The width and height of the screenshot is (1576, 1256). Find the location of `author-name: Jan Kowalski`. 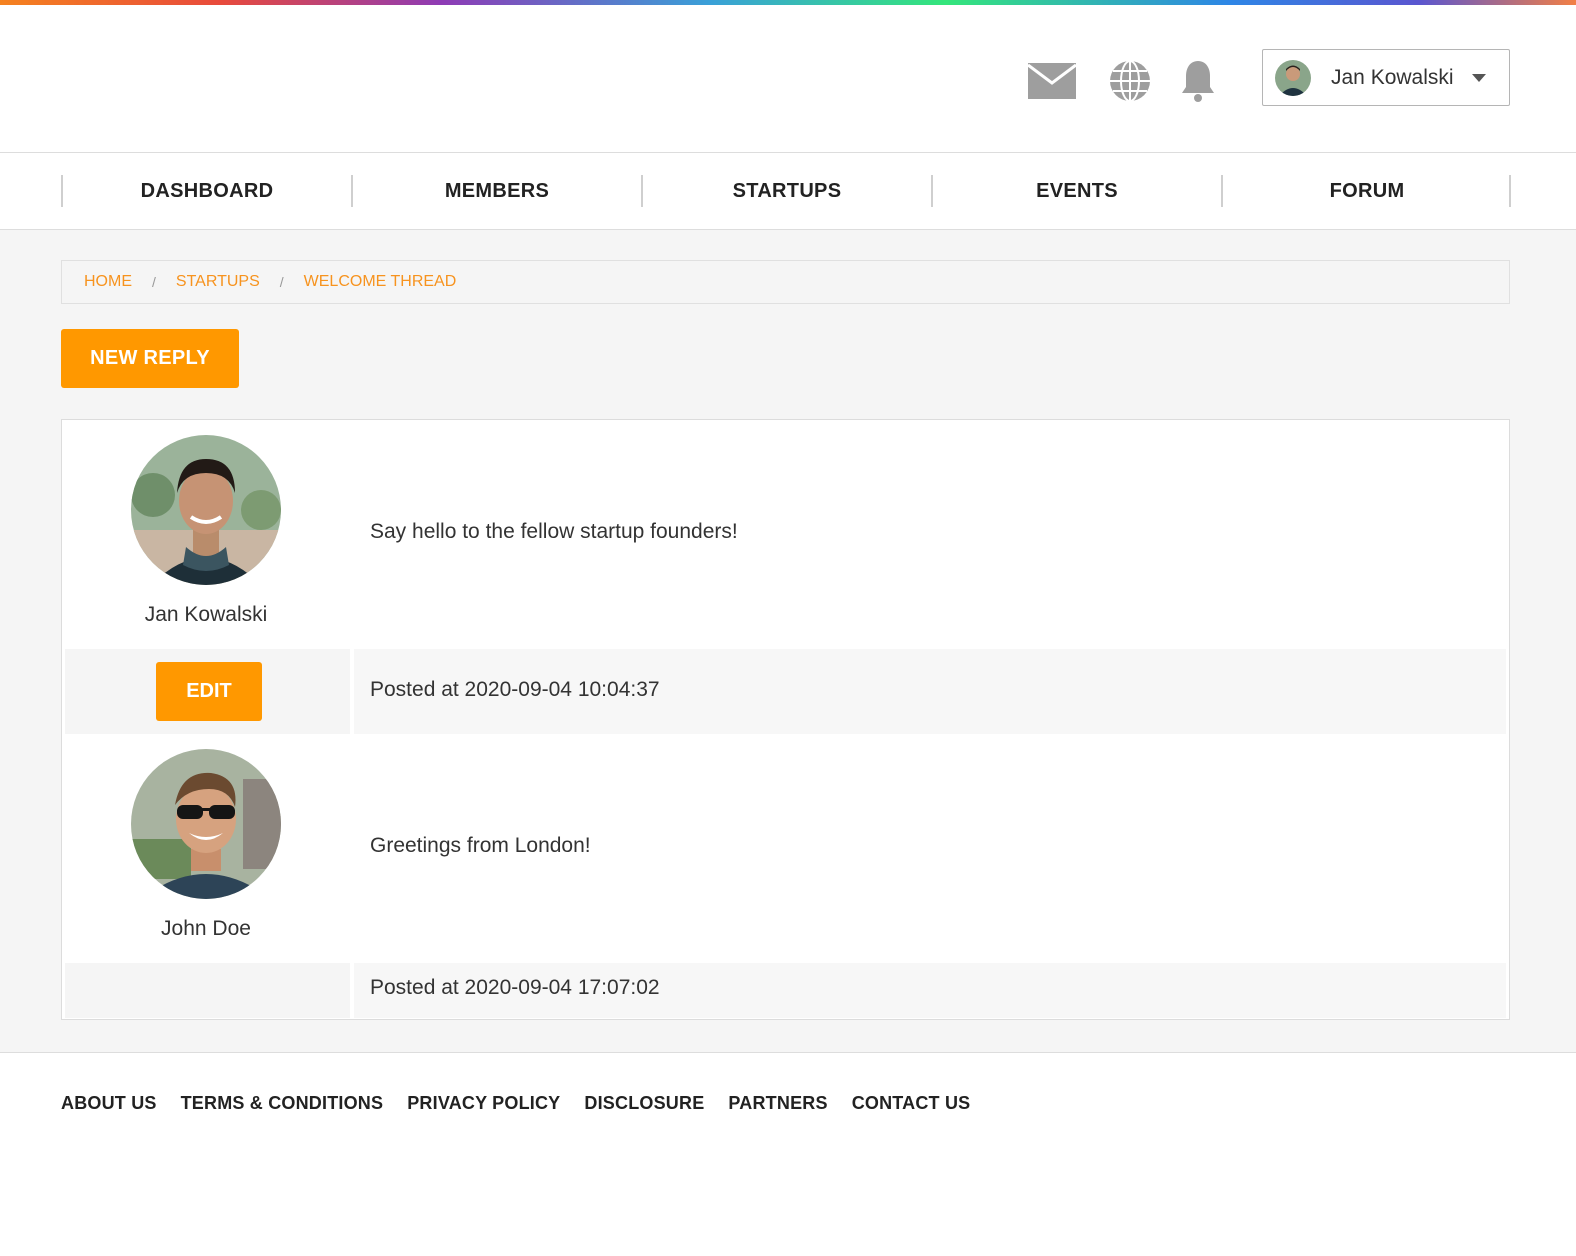

author-name: Jan Kowalski is located at coordinates (206, 615).